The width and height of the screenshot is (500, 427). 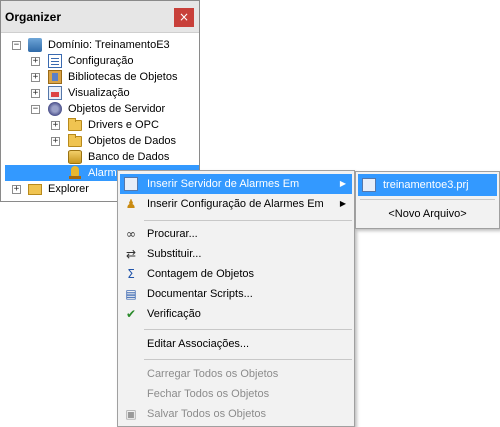 What do you see at coordinates (131, 234) in the screenshot?
I see `binoculars-icon: ∞` at bounding box center [131, 234].